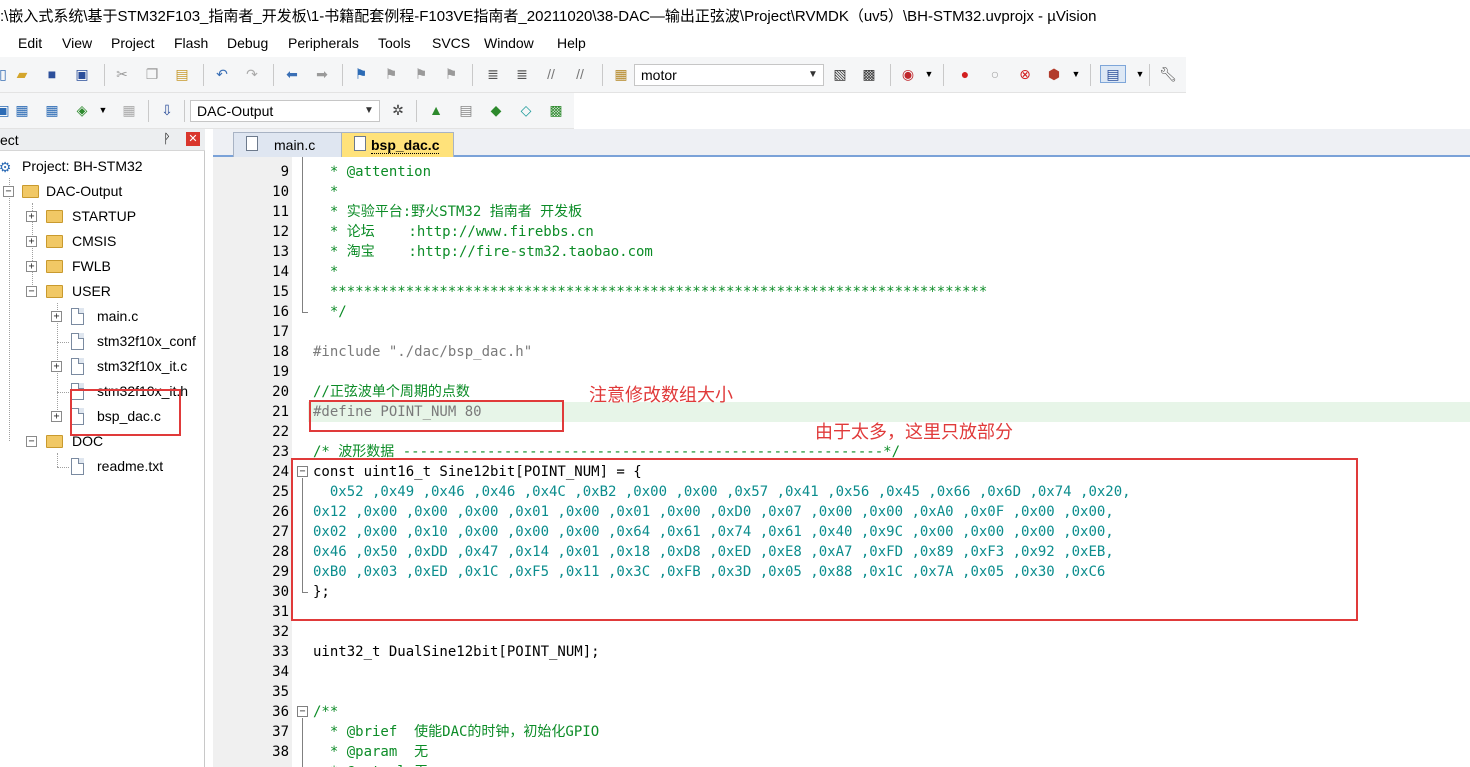 The width and height of the screenshot is (1470, 767). What do you see at coordinates (280, 572) in the screenshot?
I see `line-number: 29` at bounding box center [280, 572].